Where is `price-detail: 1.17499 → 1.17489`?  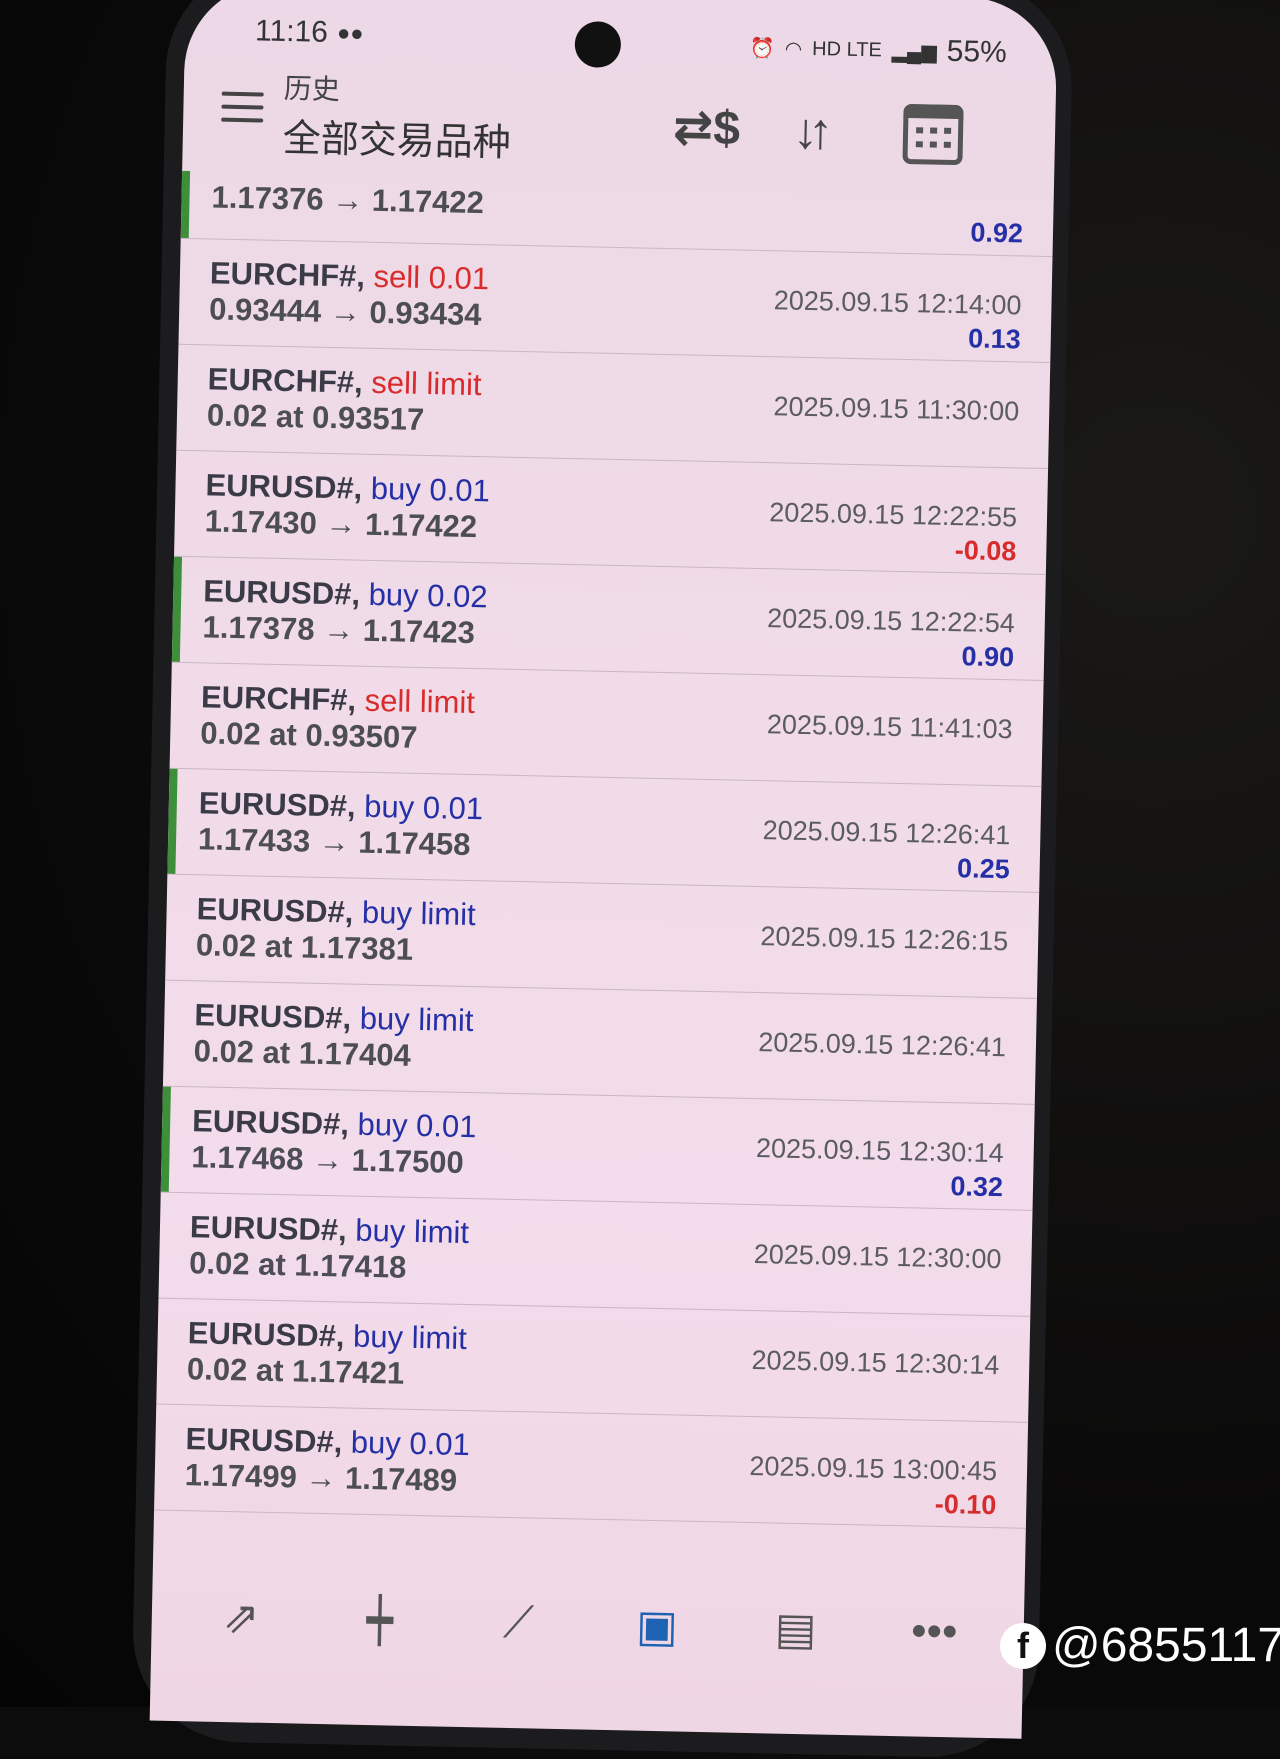 price-detail: 1.17499 → 1.17489 is located at coordinates (321, 1477).